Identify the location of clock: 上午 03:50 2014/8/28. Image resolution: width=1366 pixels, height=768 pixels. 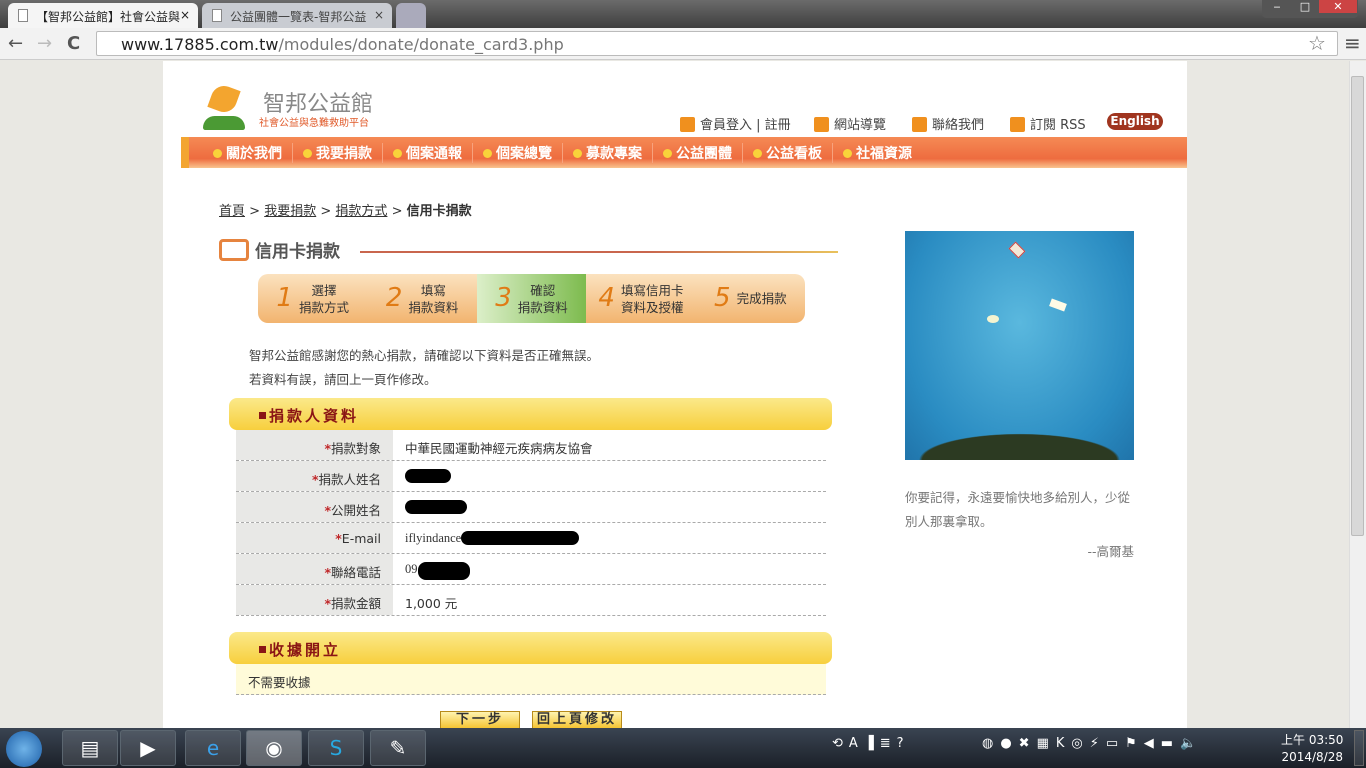
(1312, 749).